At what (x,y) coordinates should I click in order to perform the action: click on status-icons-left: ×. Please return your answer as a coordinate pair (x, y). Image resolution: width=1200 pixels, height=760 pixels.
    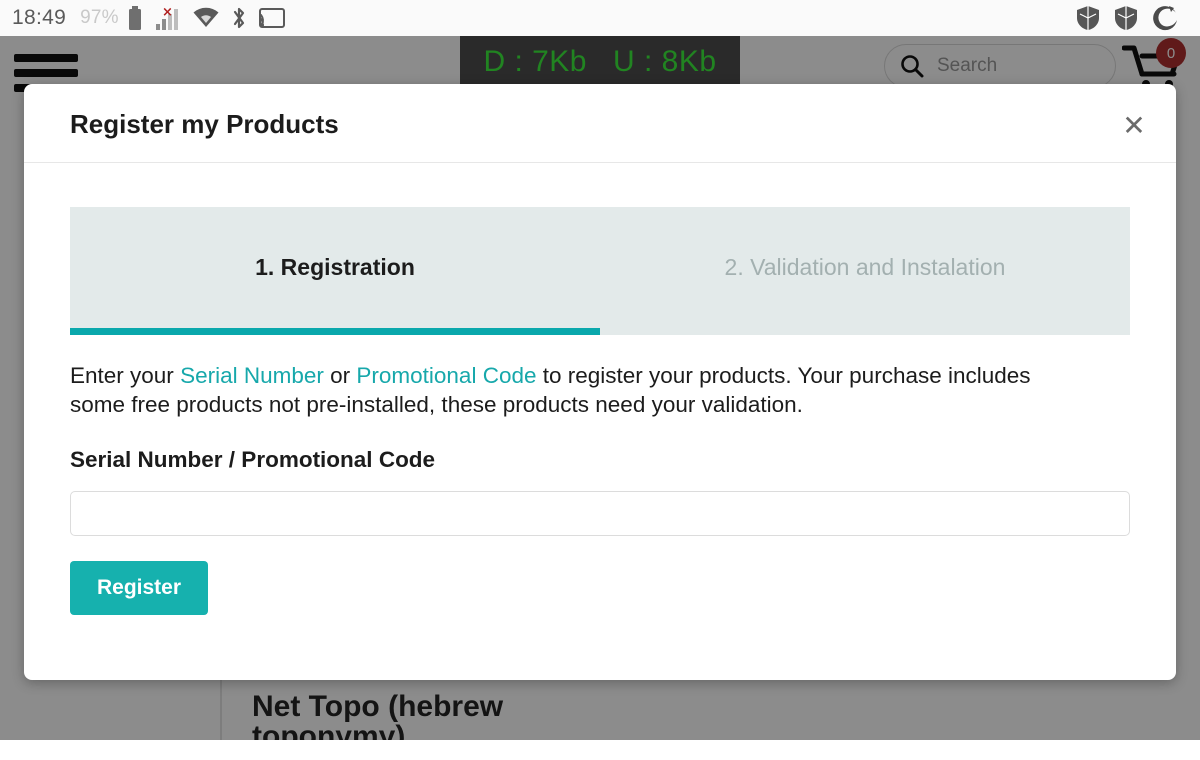
    Looking at the image, I should click on (206, 18).